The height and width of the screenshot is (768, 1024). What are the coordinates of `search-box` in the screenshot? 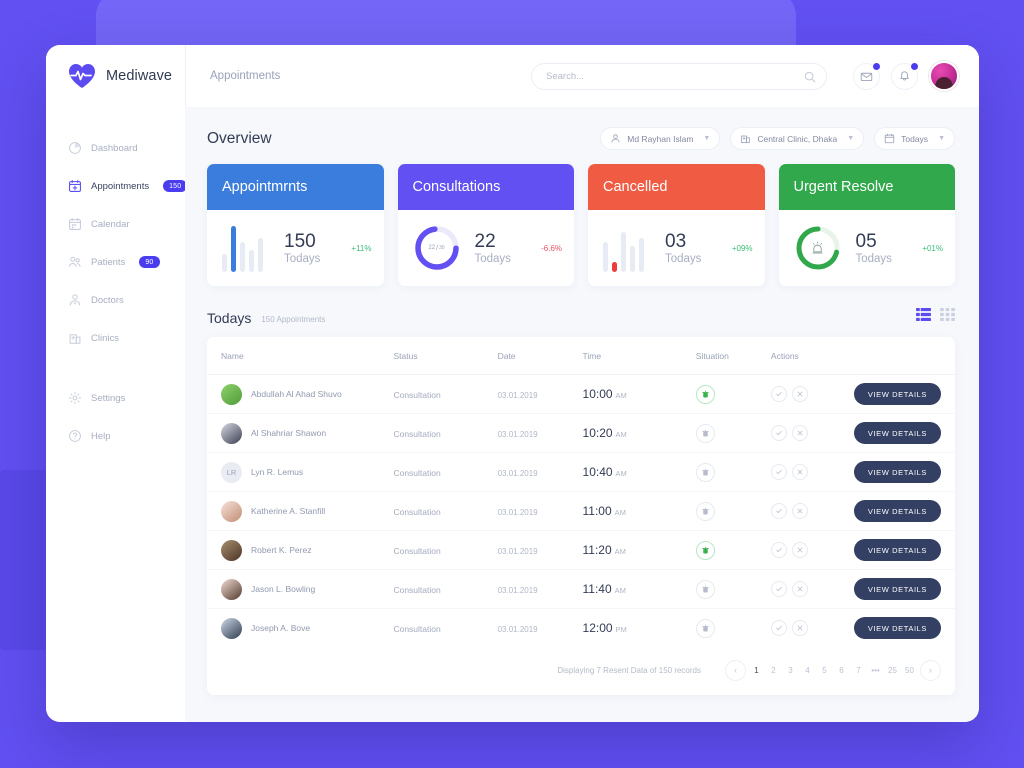 It's located at (679, 76).